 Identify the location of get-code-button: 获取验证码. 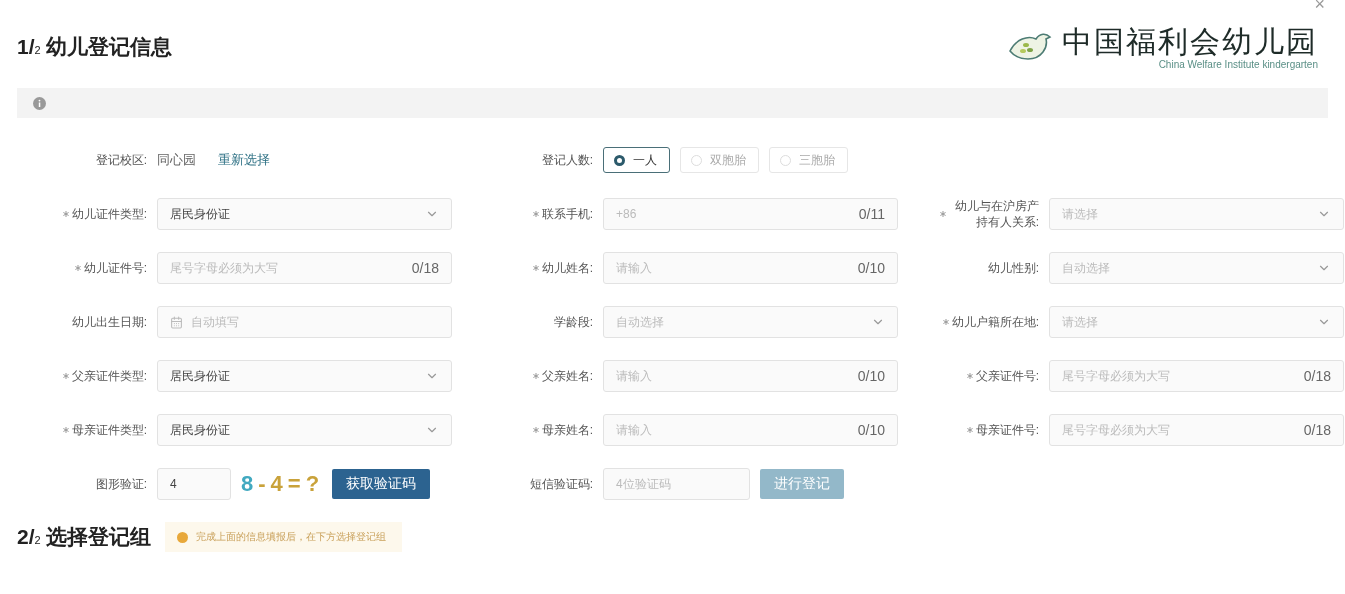
(381, 484).